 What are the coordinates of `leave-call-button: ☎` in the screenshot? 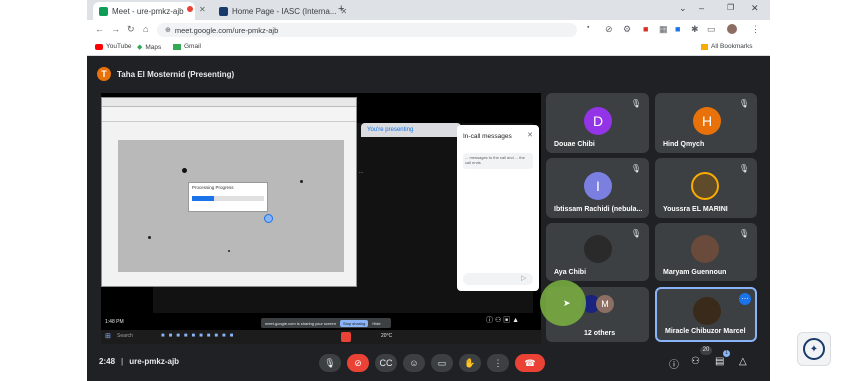 It's located at (530, 363).